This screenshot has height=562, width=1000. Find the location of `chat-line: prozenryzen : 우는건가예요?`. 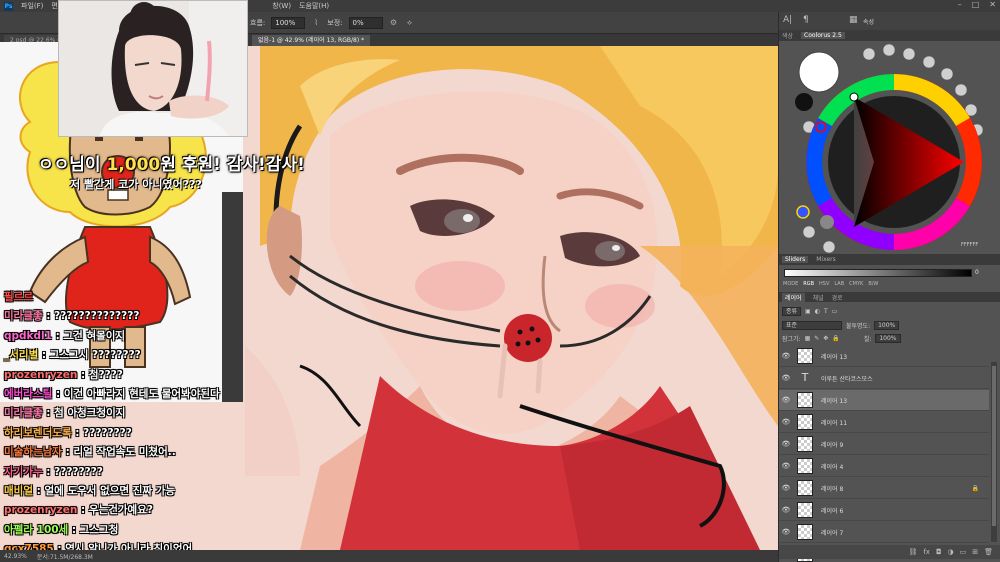

chat-line: prozenryzen : 우는건가예요? is located at coordinates (129, 510).